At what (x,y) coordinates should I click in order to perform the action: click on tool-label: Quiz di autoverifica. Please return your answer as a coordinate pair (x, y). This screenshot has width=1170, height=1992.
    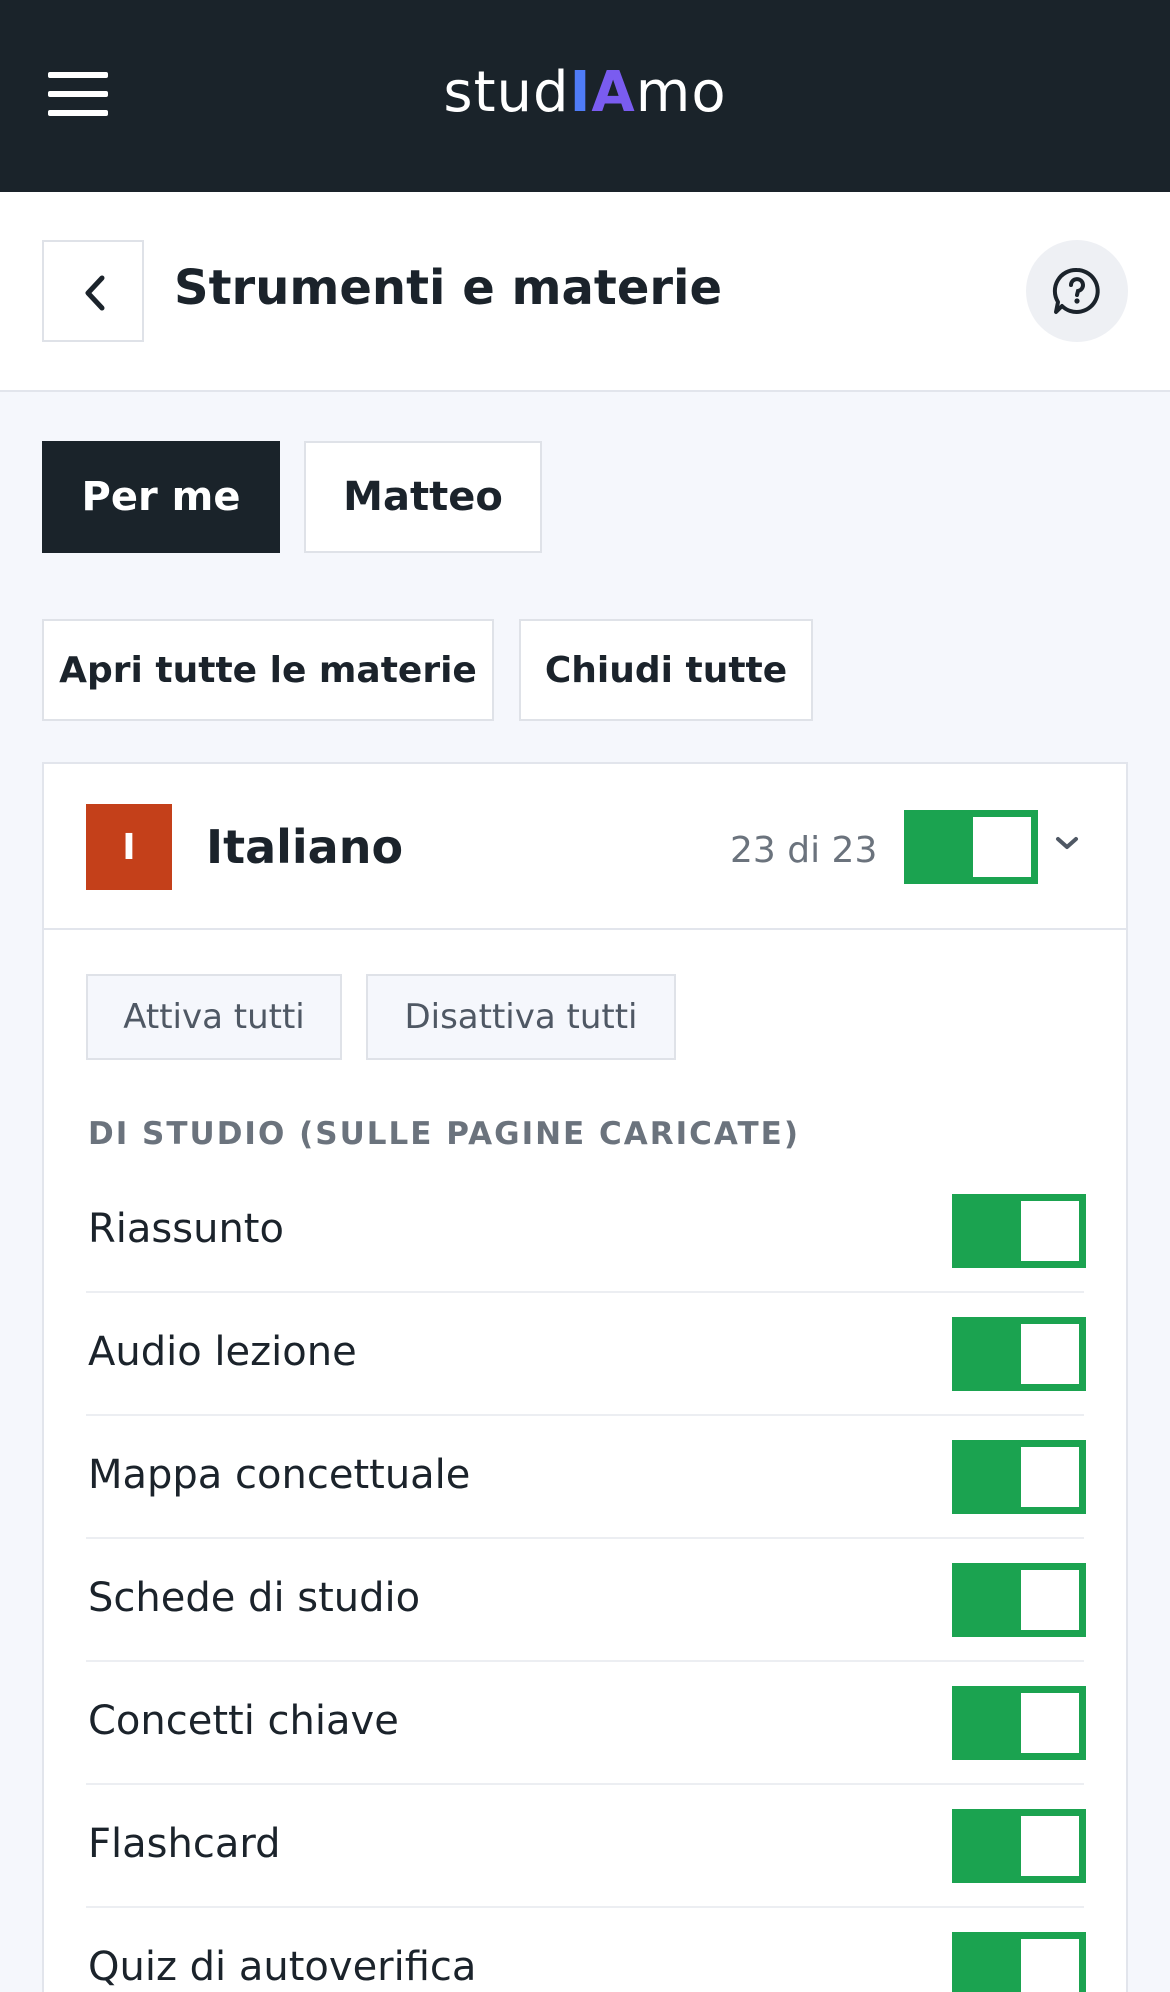
    Looking at the image, I should click on (282, 1967).